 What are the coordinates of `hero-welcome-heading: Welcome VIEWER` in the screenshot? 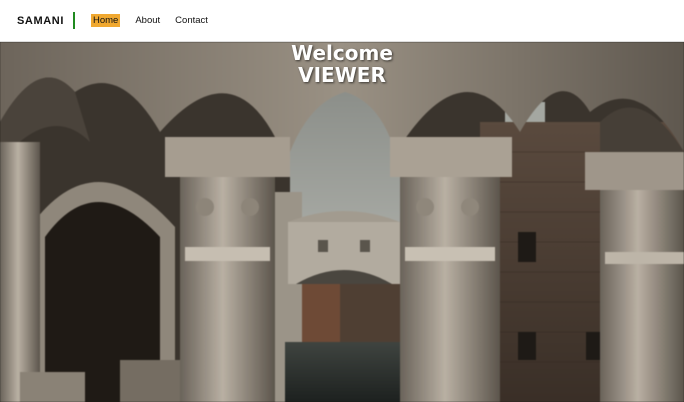 It's located at (342, 64).